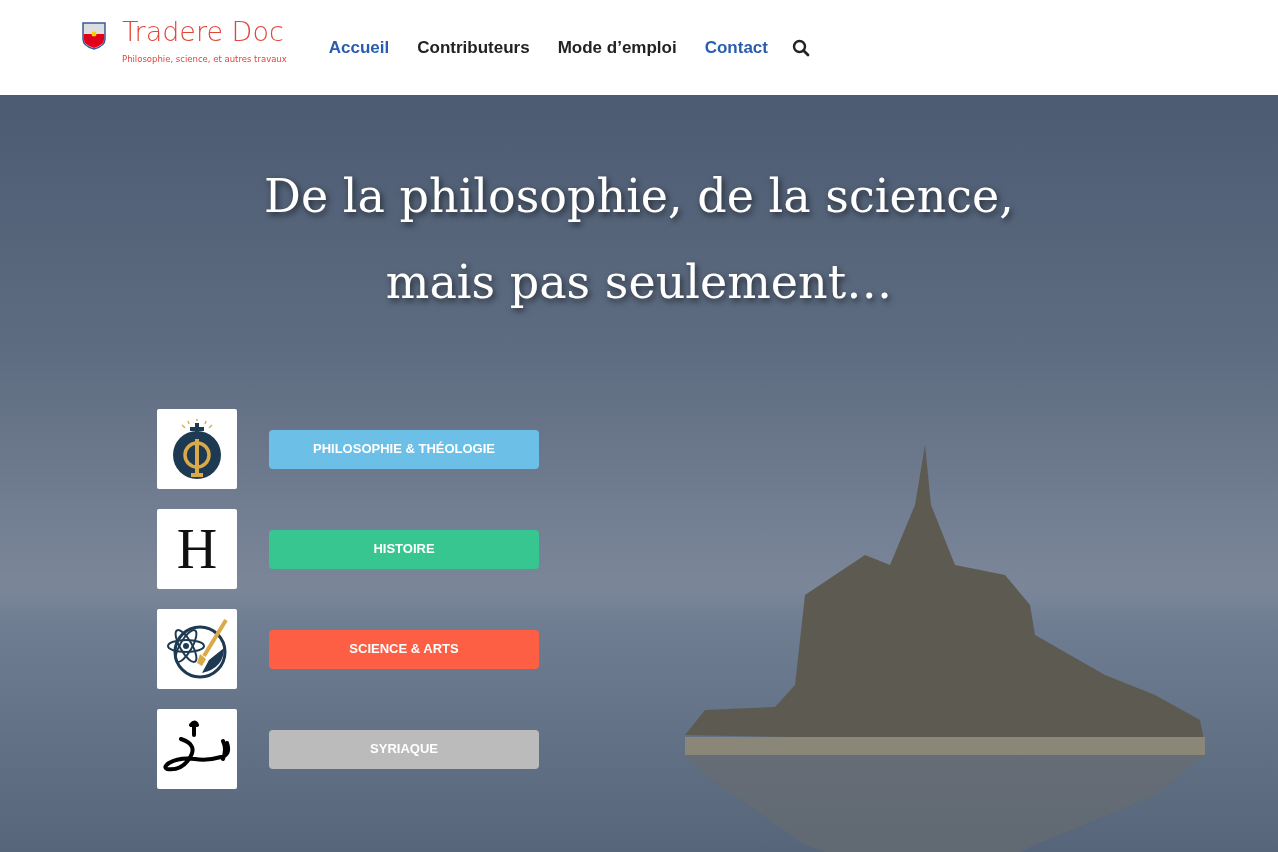 This screenshot has height=852, width=1278. Describe the element at coordinates (204, 31) in the screenshot. I see `site-title: Tradere Doc` at that location.